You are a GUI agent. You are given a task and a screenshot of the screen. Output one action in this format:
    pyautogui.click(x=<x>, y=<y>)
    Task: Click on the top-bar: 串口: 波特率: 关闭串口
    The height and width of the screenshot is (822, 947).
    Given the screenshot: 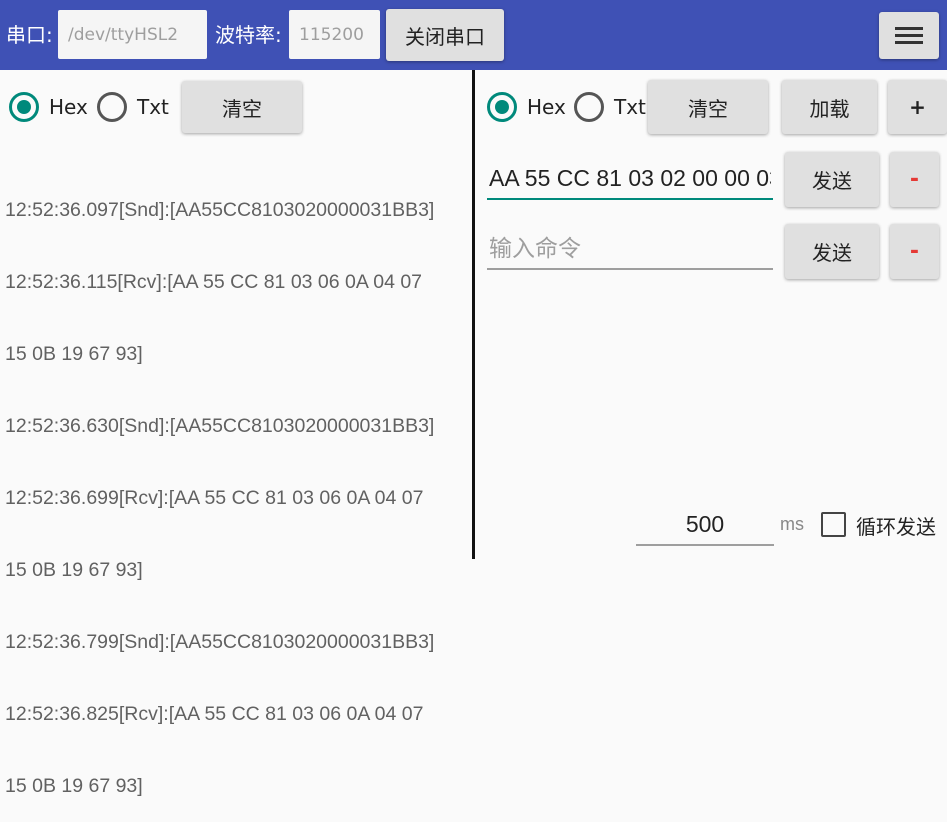 What is the action you would take?
    pyautogui.click(x=473, y=35)
    